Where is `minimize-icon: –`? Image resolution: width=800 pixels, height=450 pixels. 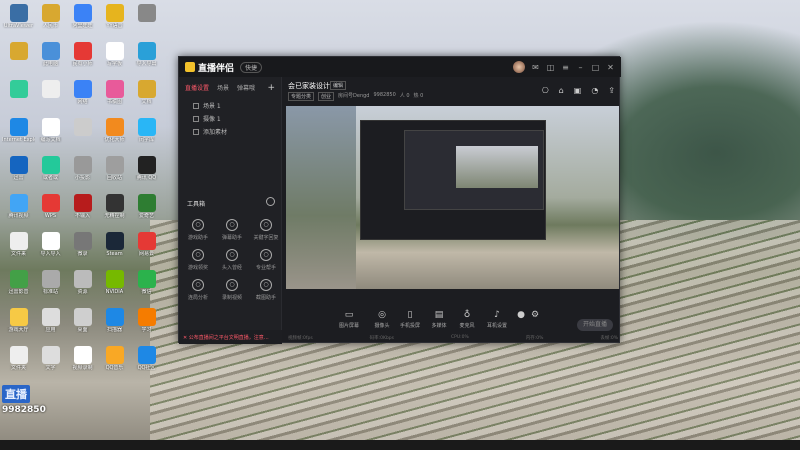
minimize-icon: – is located at coordinates (580, 67).